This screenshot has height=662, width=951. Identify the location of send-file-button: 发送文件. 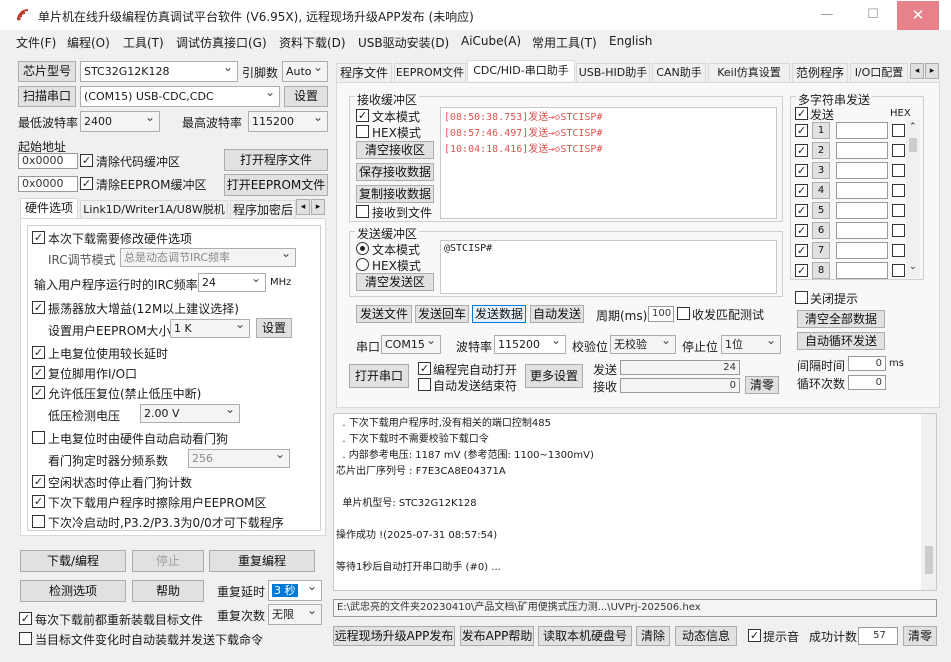
(384, 314).